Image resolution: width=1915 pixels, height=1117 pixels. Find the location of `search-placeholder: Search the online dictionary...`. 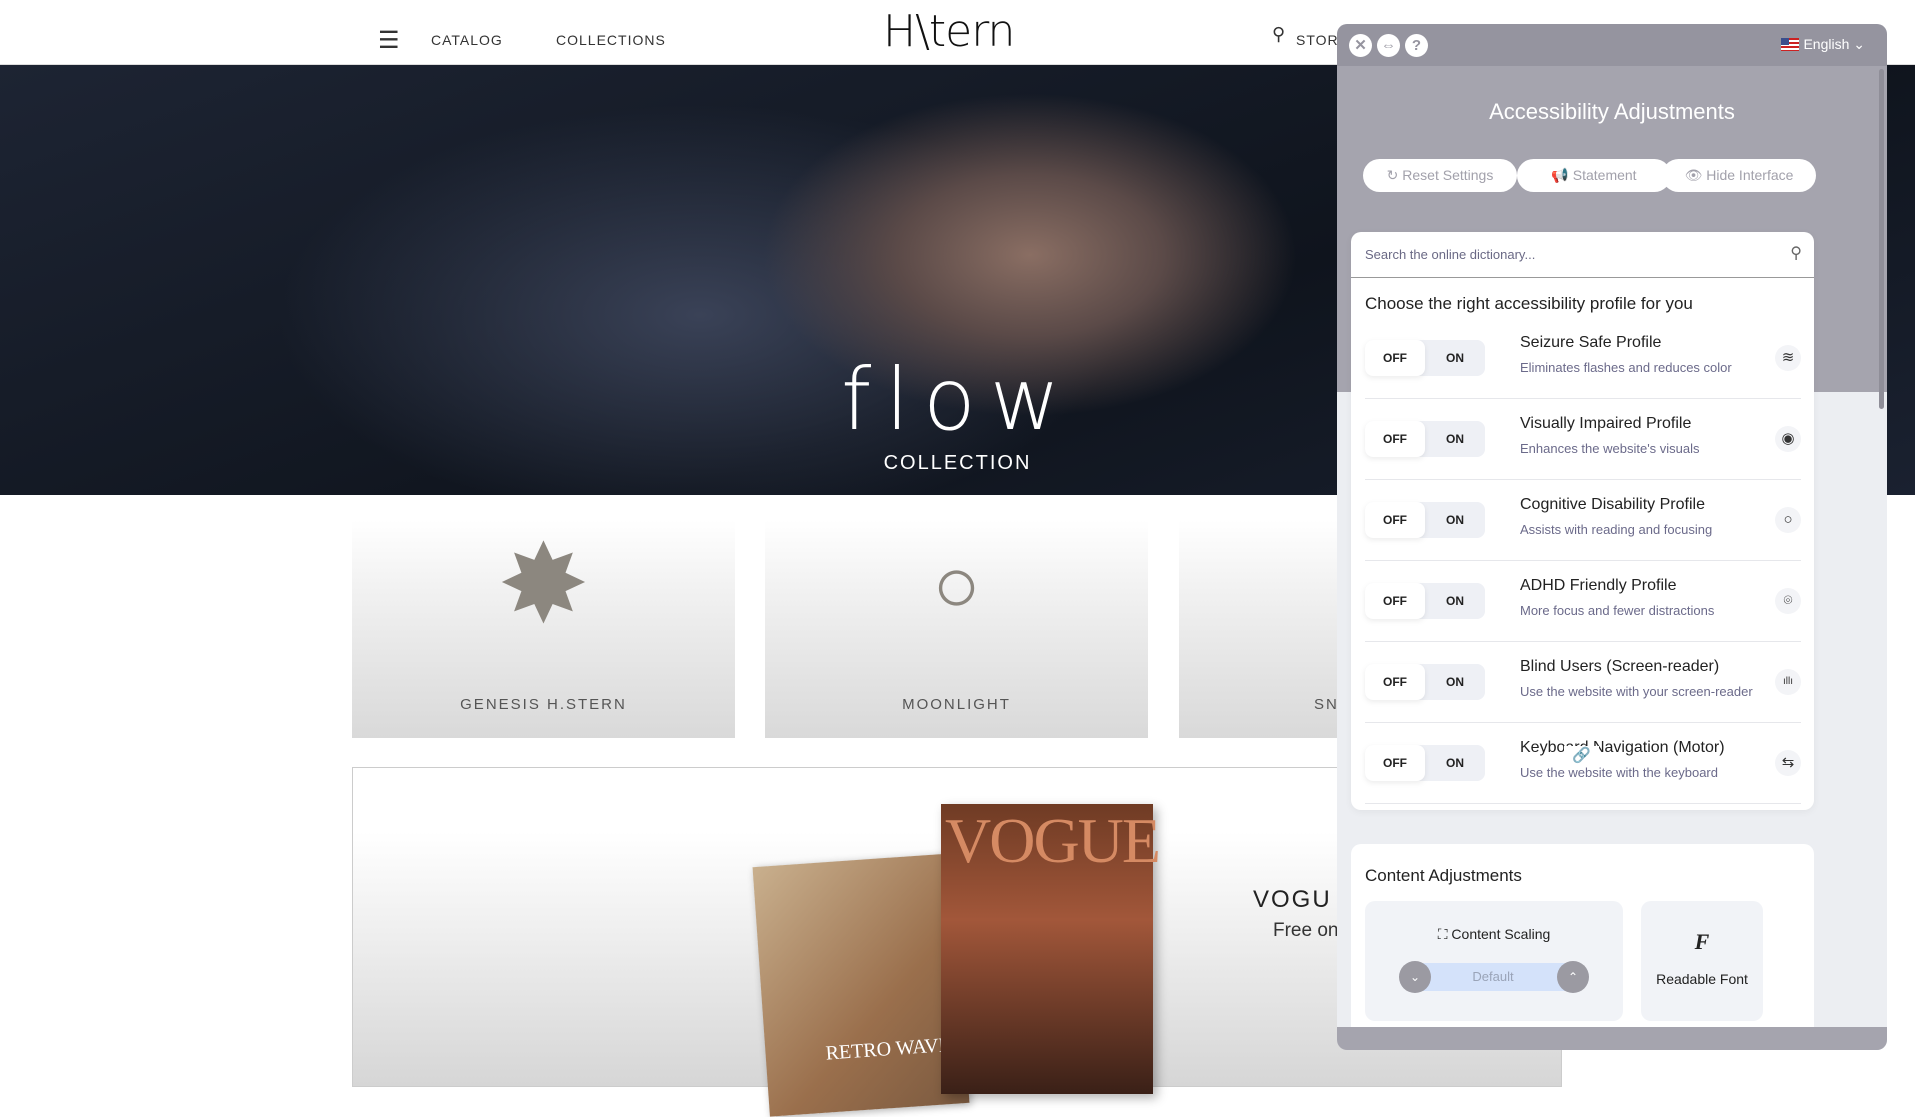

search-placeholder: Search the online dictionary... is located at coordinates (1450, 254).